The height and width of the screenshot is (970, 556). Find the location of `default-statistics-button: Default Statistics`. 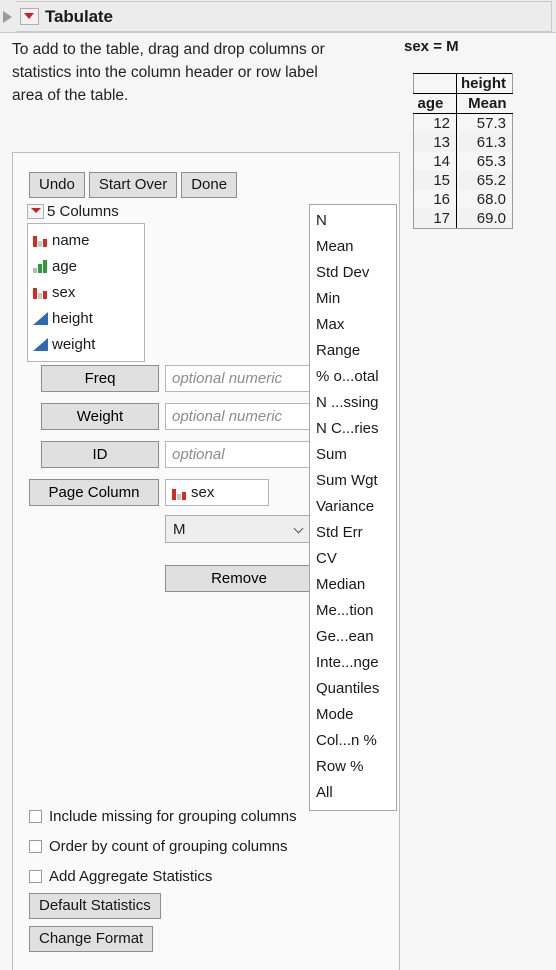

default-statistics-button: Default Statistics is located at coordinates (95, 906).